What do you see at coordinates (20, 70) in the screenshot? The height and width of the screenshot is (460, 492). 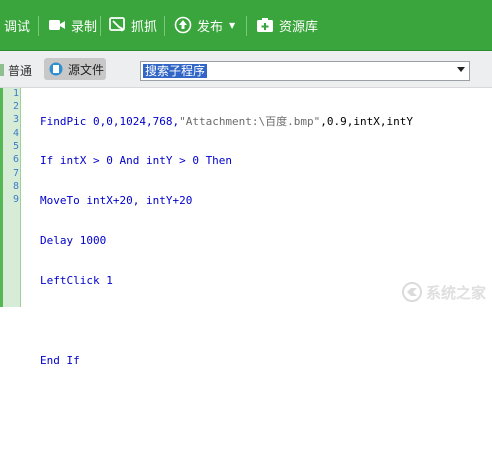 I see `mode-normal-label: 普通` at bounding box center [20, 70].